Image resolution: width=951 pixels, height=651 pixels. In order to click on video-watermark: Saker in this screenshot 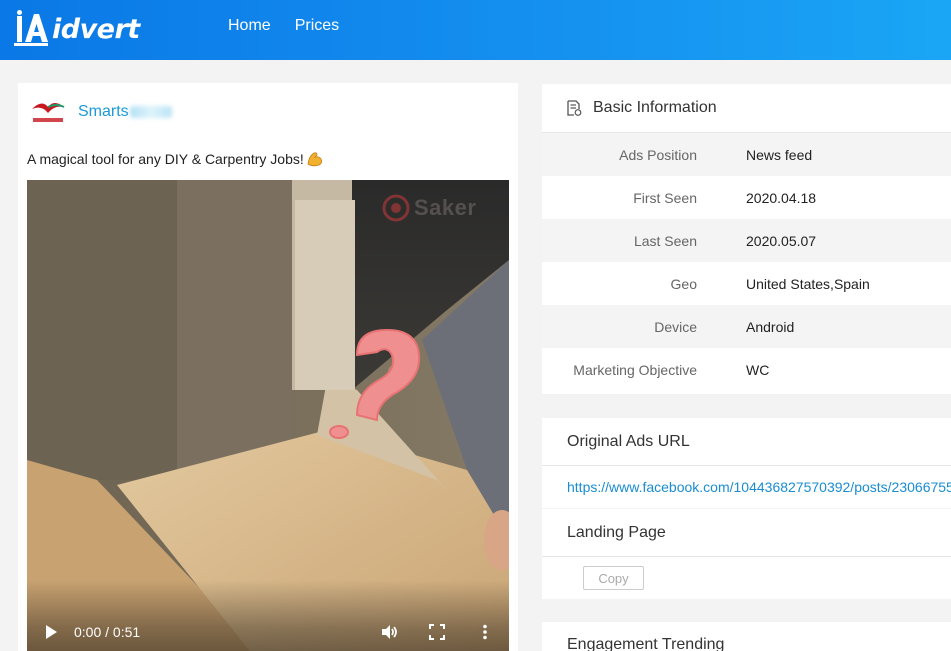, I will do `click(429, 208)`.